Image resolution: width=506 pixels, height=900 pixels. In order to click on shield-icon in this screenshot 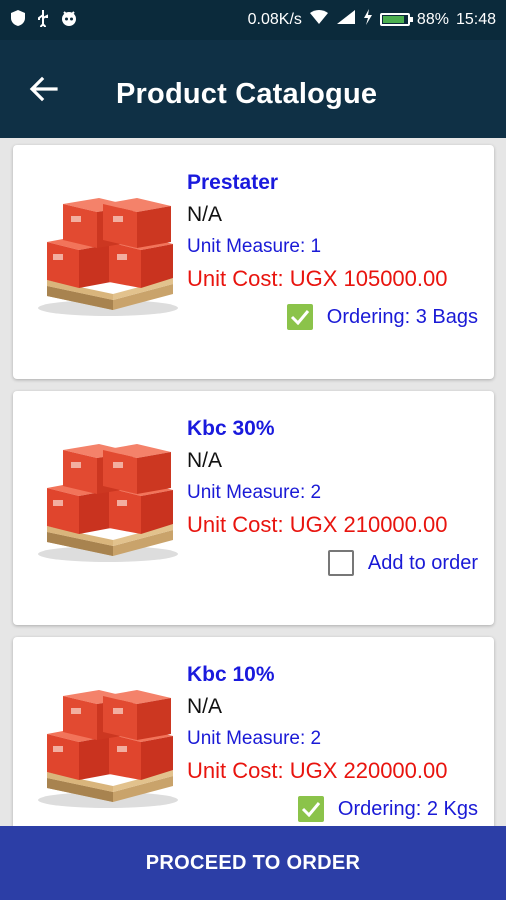, I will do `click(18, 21)`.